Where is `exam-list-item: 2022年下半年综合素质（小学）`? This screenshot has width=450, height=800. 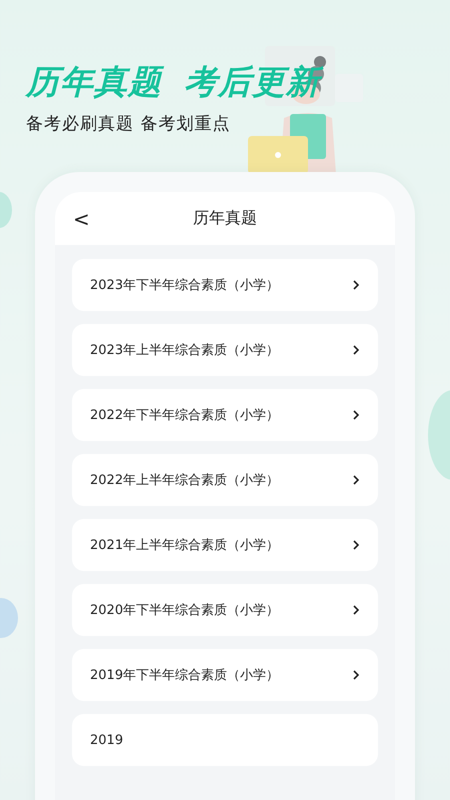 exam-list-item: 2022年下半年综合素质（小学） is located at coordinates (225, 415).